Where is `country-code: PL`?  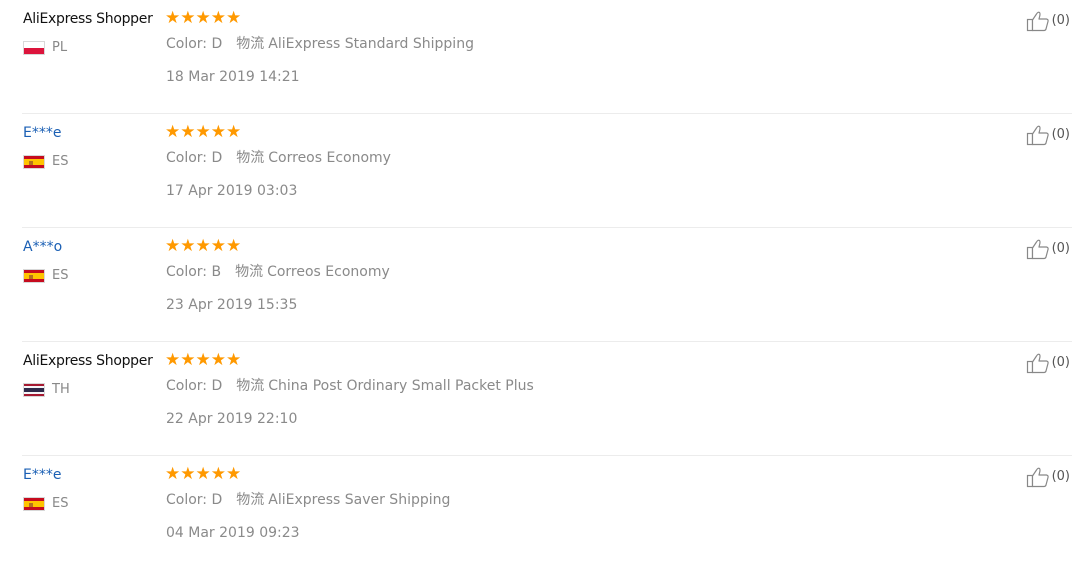
country-code: PL is located at coordinates (60, 47).